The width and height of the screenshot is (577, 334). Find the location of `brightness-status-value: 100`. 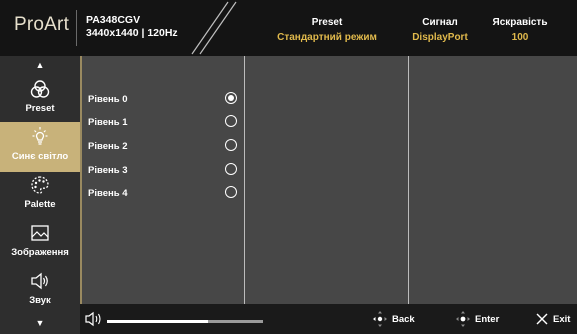

brightness-status-value: 100 is located at coordinates (520, 37).